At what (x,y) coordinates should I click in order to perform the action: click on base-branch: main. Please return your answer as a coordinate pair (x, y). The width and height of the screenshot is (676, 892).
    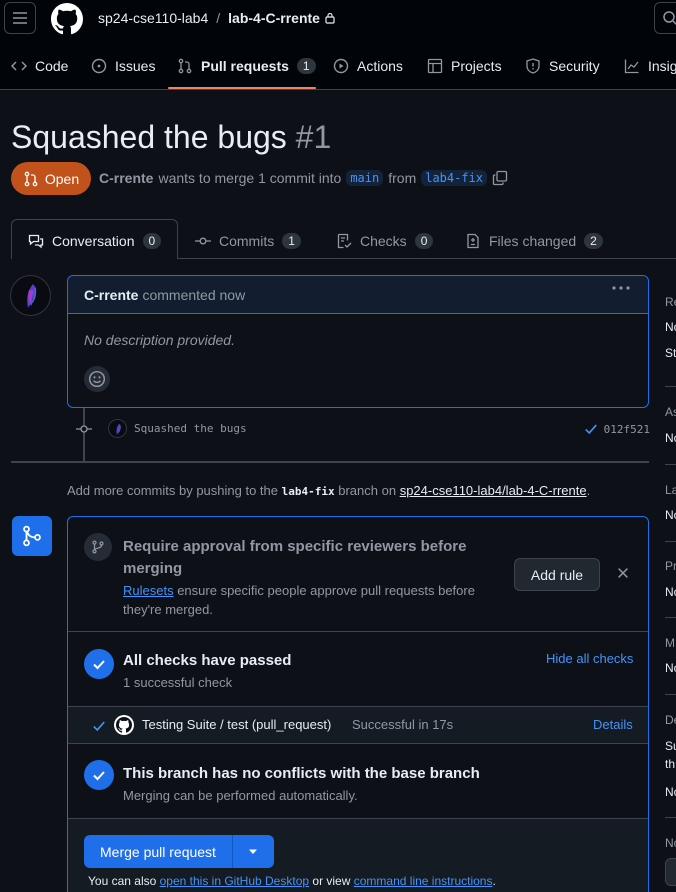
    Looking at the image, I should click on (365, 178).